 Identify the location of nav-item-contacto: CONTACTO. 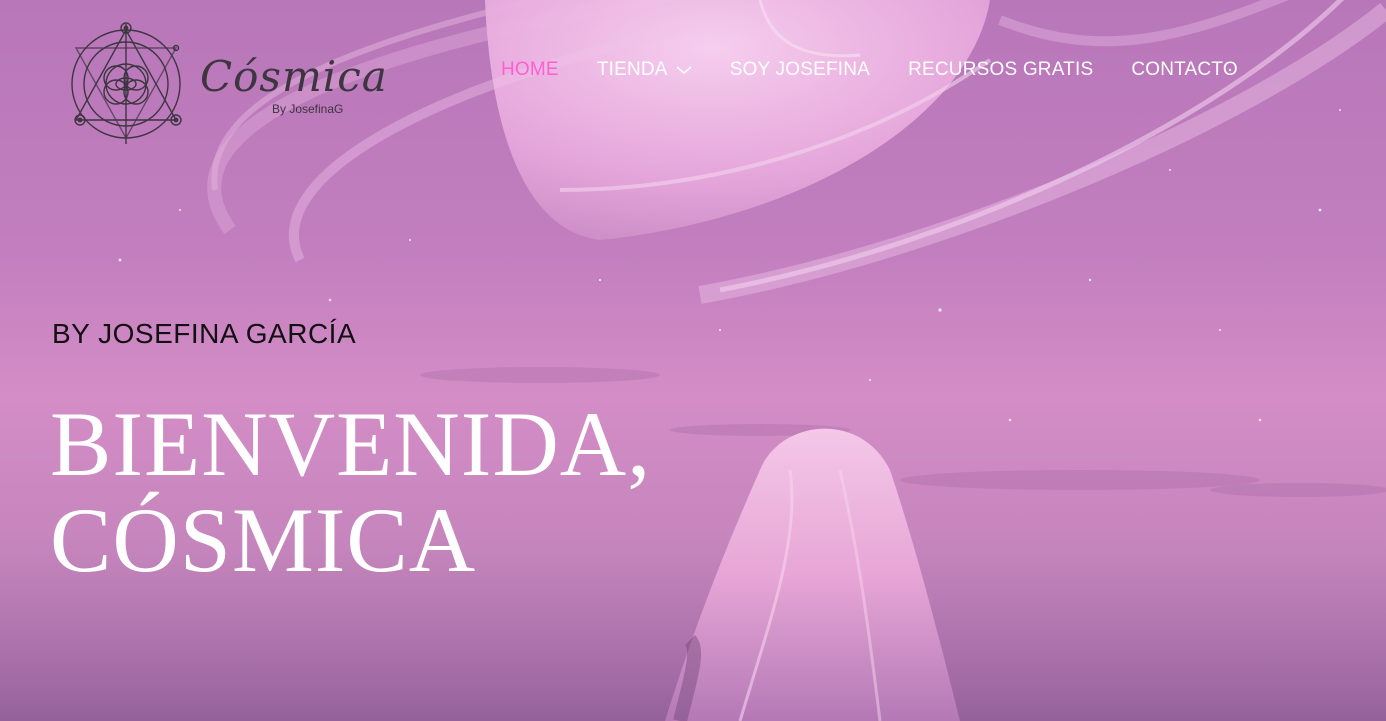
(1184, 70).